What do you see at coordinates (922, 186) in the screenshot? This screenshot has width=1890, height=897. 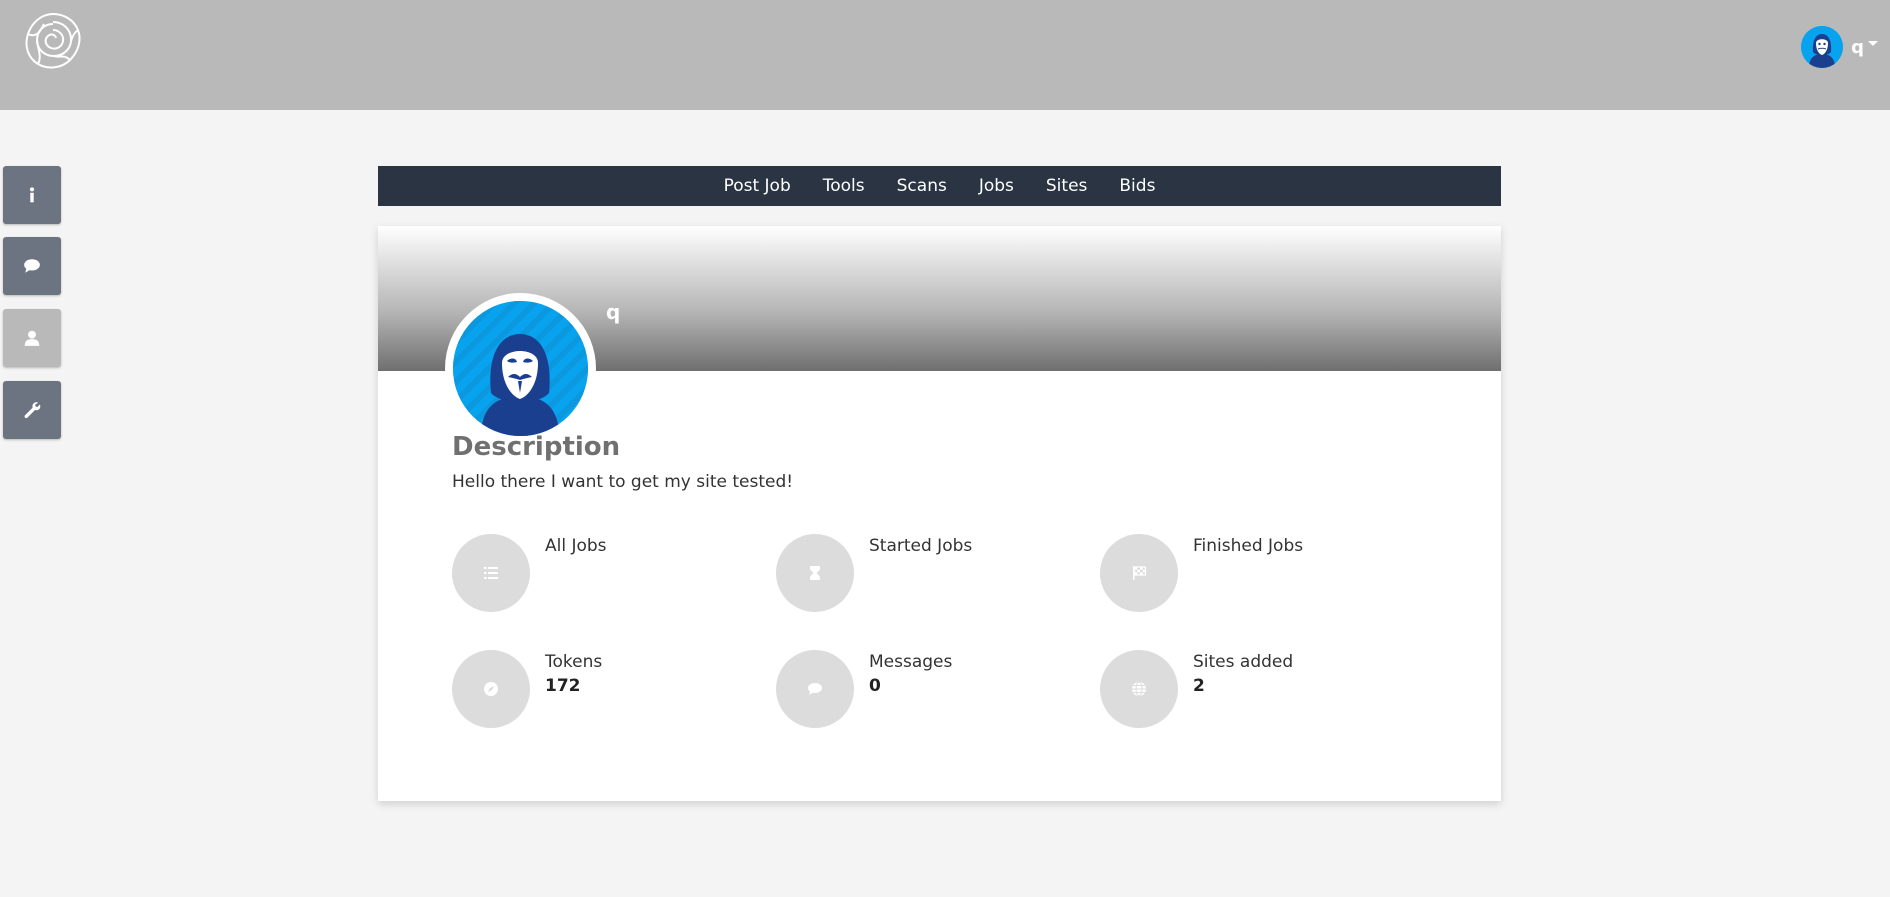 I see `nav-scans: Scans` at bounding box center [922, 186].